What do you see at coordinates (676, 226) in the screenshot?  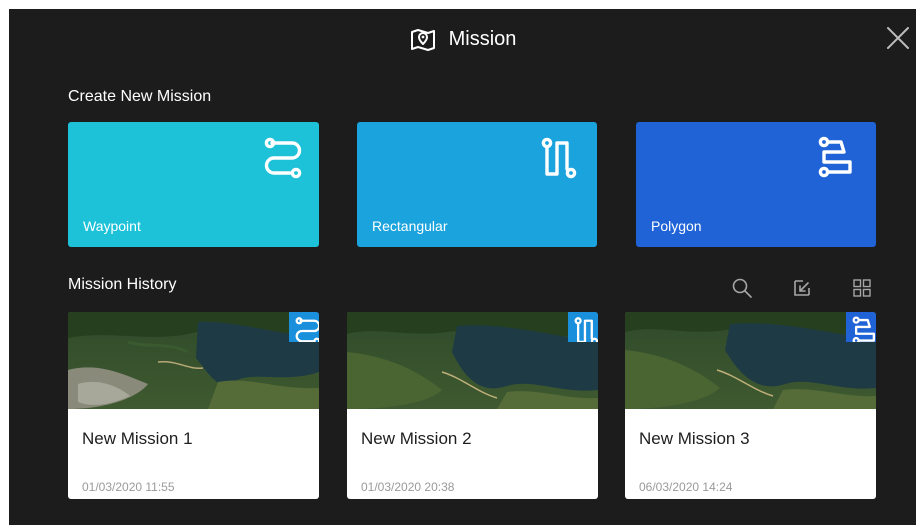 I see `card-label: Polygon` at bounding box center [676, 226].